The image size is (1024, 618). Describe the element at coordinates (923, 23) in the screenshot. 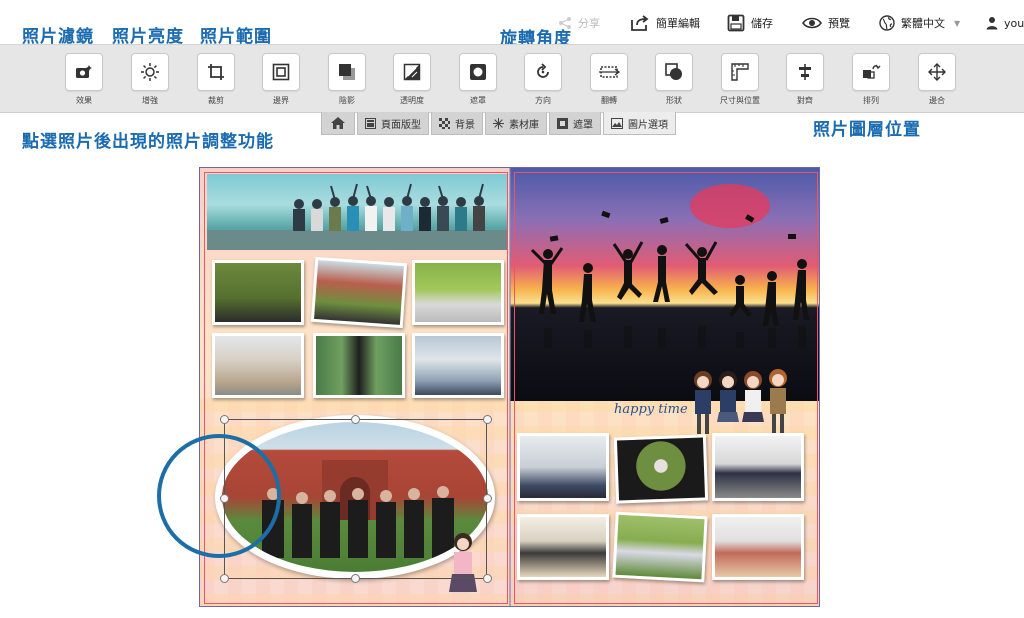

I see `language-label: 繁體中文` at that location.